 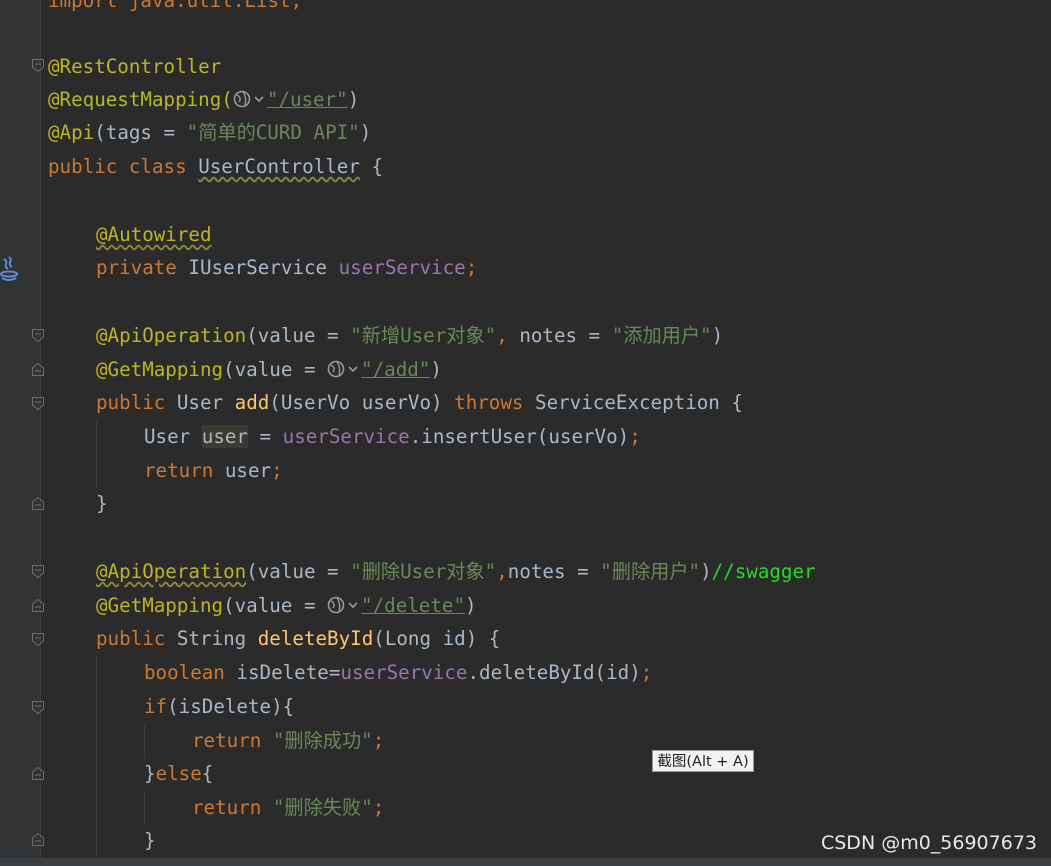 I want to click on method-call: .insertUser(userVo), so click(x=519, y=436).